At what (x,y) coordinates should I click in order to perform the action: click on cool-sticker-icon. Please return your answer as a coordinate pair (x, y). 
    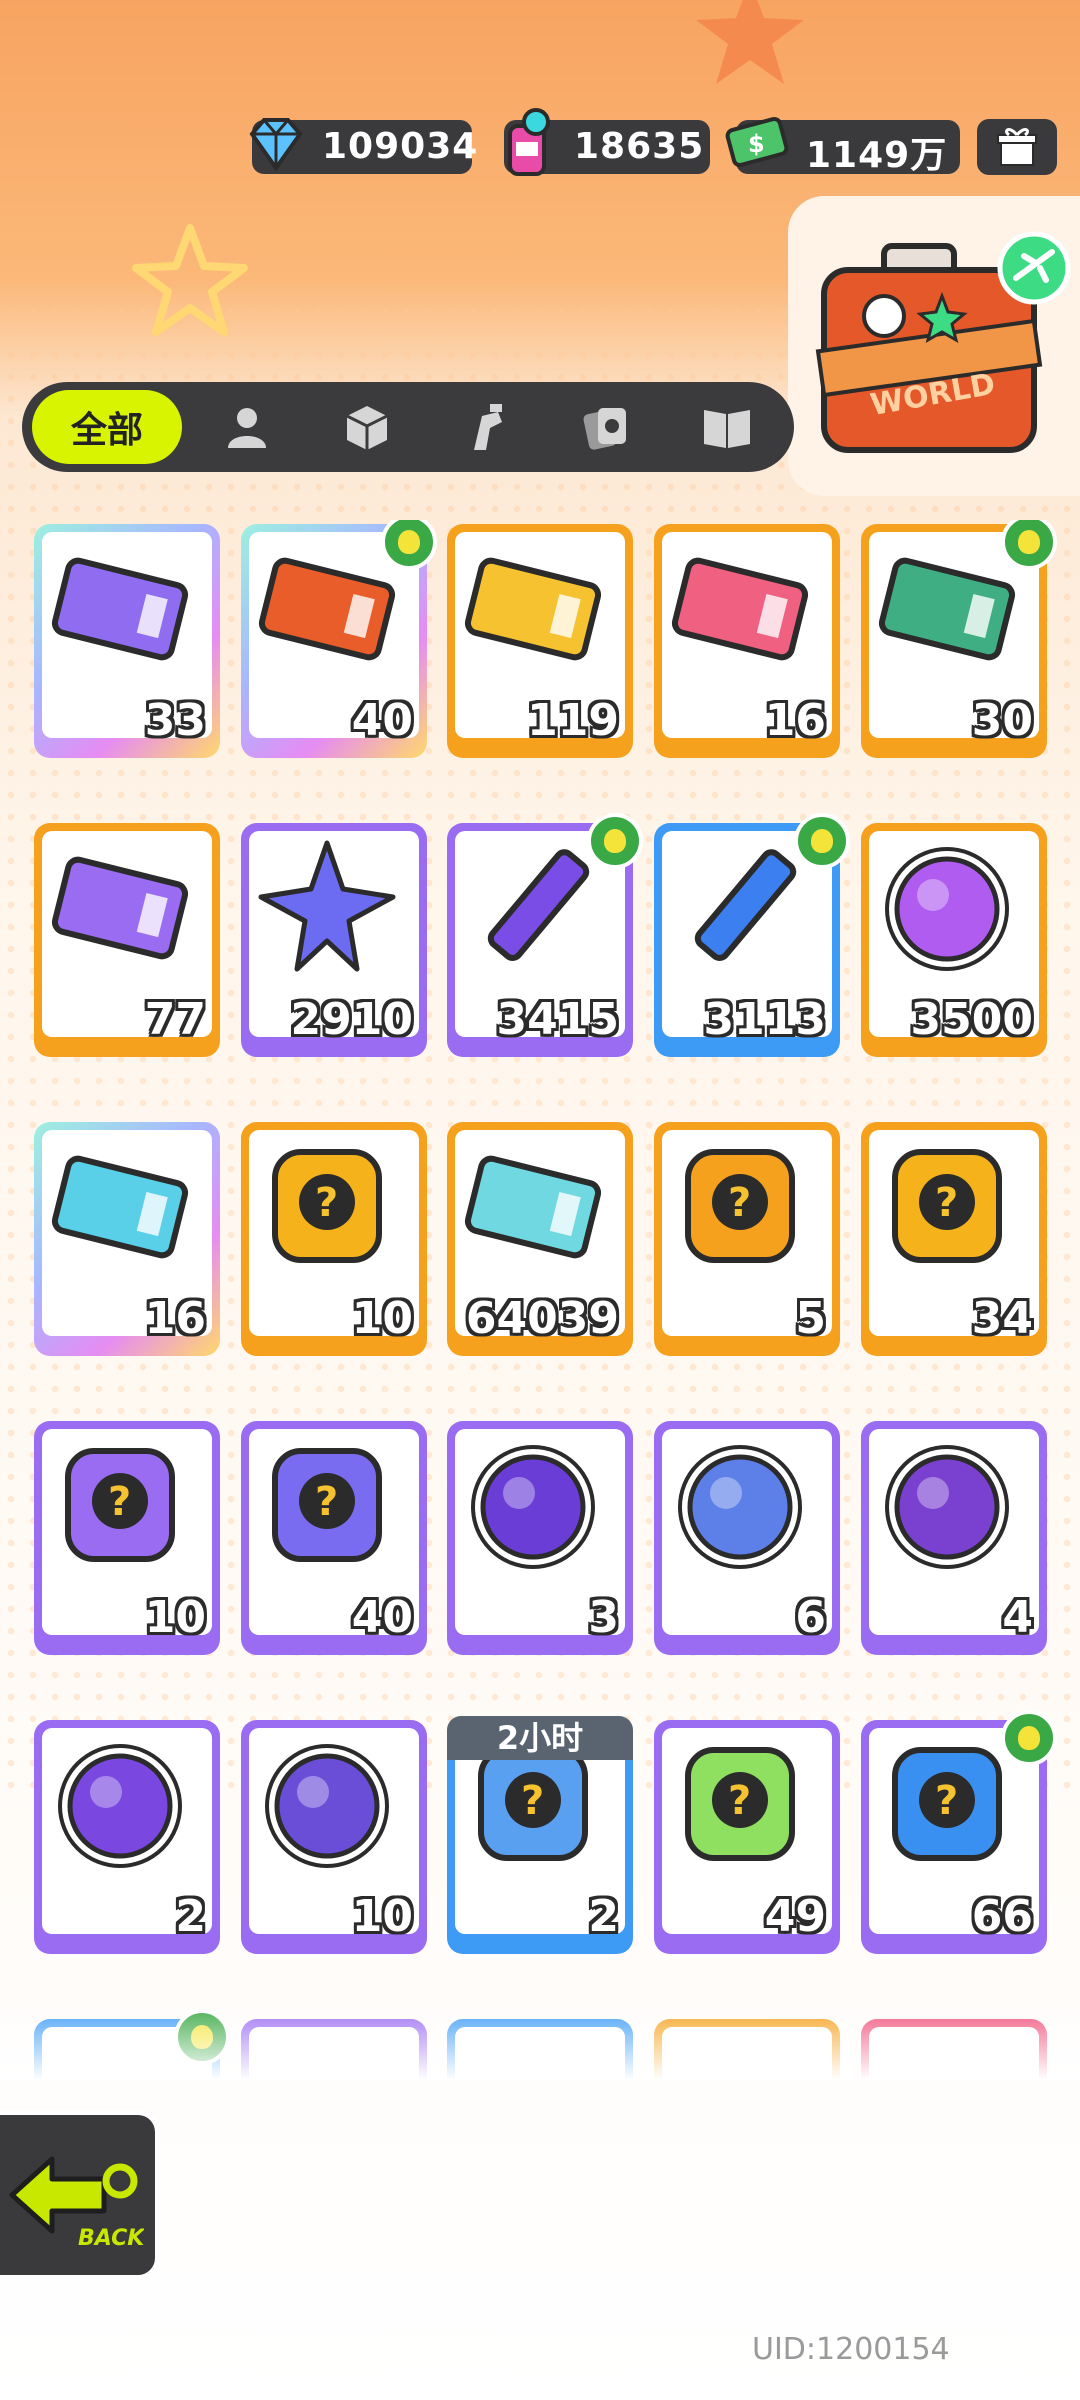
    Looking at the image, I should click on (947, 909).